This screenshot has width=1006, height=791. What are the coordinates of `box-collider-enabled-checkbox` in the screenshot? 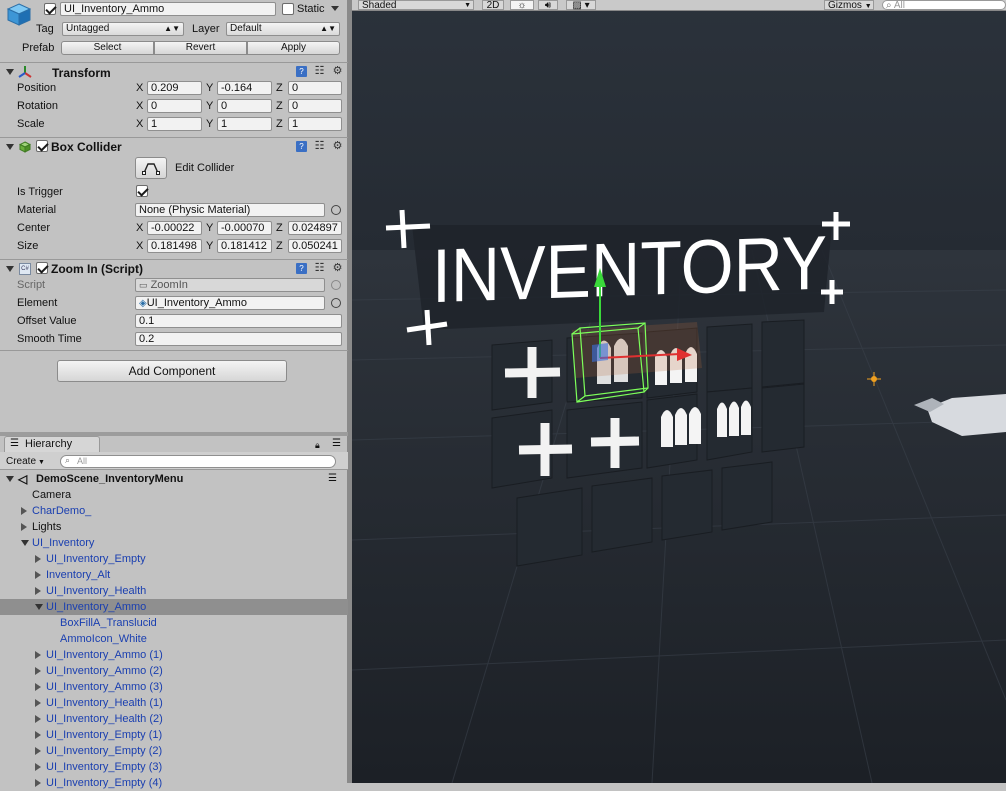 It's located at (42, 146).